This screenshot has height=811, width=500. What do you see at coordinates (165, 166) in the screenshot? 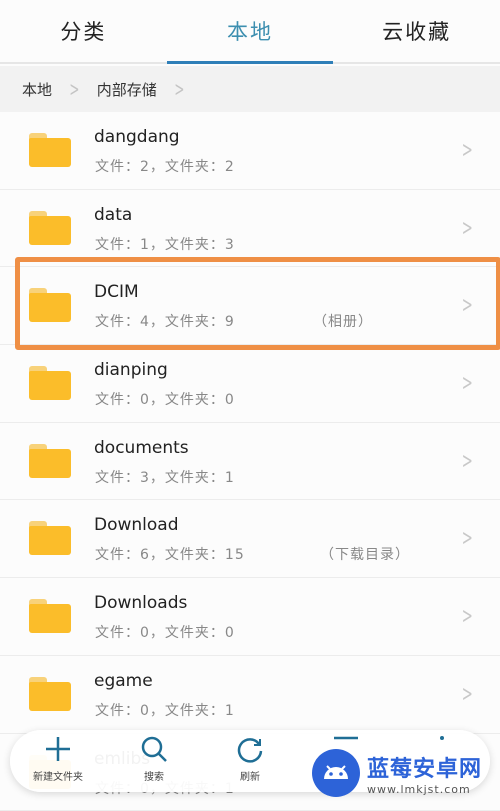
I see `folder-meta: 文件：2，文件夹：2` at bounding box center [165, 166].